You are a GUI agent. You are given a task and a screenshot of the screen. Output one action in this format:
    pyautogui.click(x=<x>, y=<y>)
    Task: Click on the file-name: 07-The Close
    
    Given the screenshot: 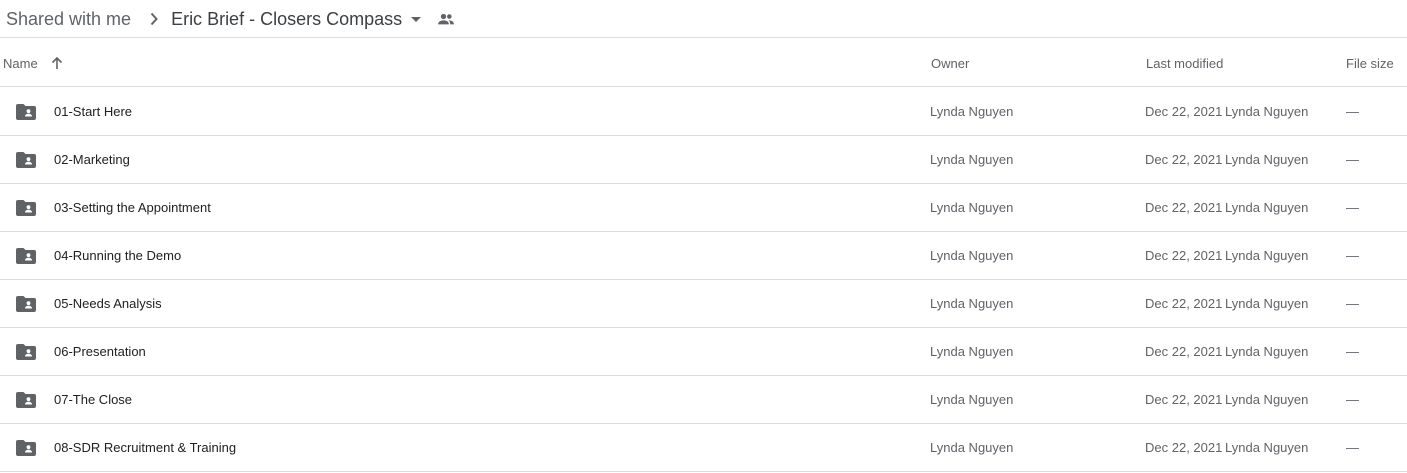 What is the action you would take?
    pyautogui.click(x=93, y=399)
    